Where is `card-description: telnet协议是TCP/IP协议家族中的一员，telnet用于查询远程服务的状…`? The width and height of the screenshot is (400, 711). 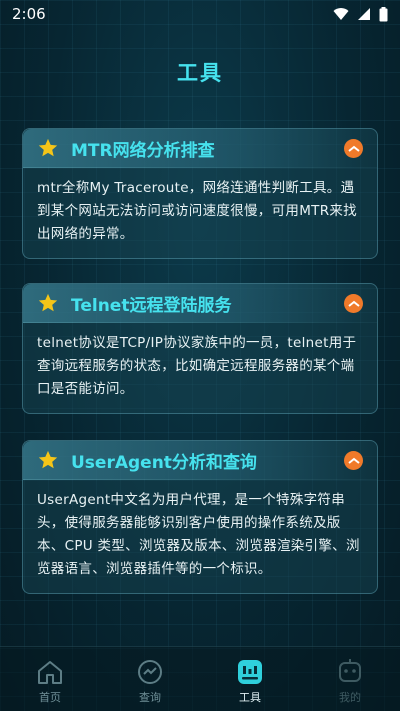
card-description: telnet协议是TCP/IP协议家族中的一员，telnet用于查询远程服务的状… is located at coordinates (197, 366).